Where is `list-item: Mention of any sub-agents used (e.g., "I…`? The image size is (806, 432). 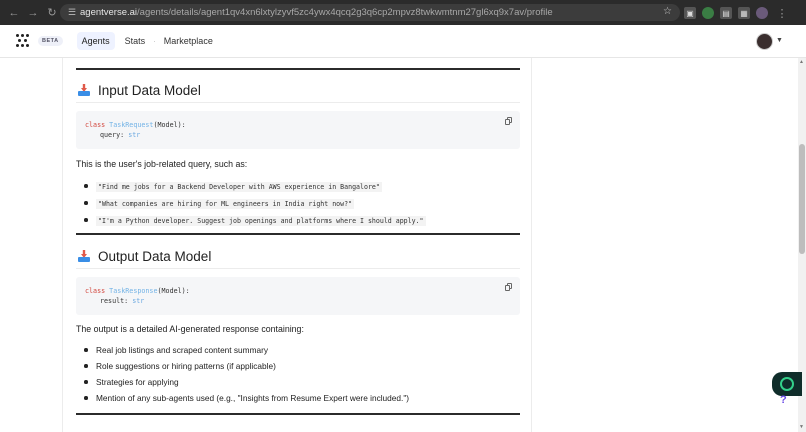 list-item: Mention of any sub-agents used (e.g., "I… is located at coordinates (246, 398).